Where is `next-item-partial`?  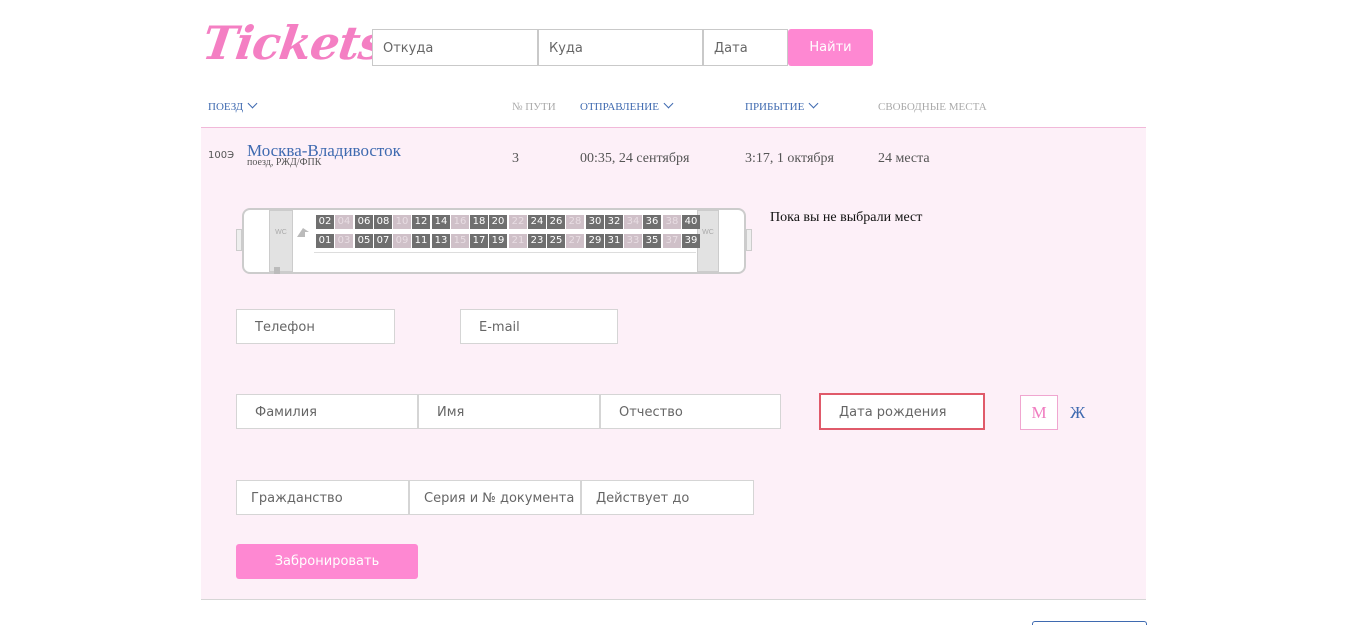
next-item-partial is located at coordinates (1089, 623).